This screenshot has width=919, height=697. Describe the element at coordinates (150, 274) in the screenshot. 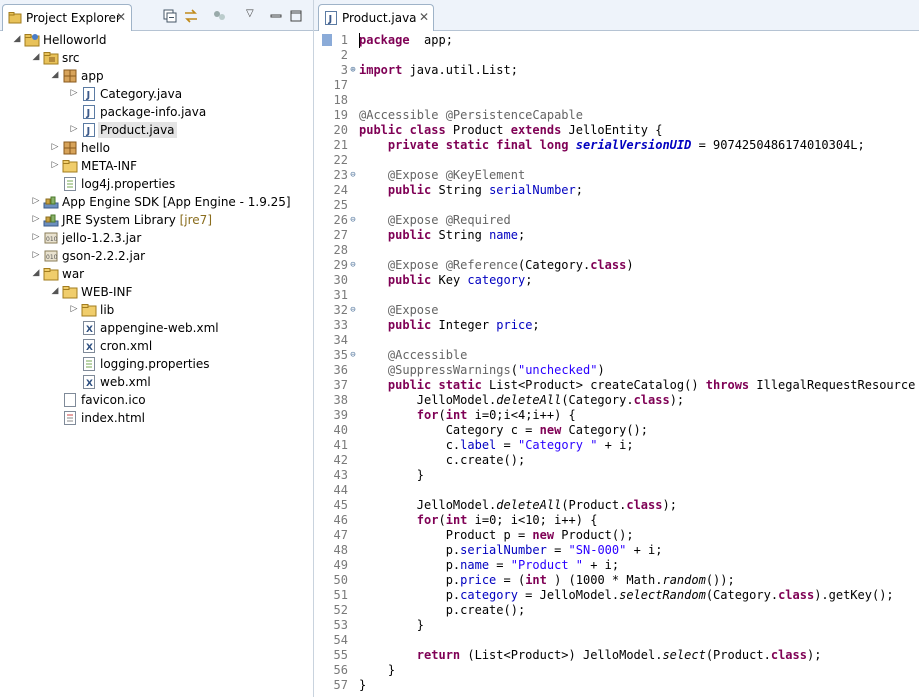

I see `tree-item: ◢ war` at that location.